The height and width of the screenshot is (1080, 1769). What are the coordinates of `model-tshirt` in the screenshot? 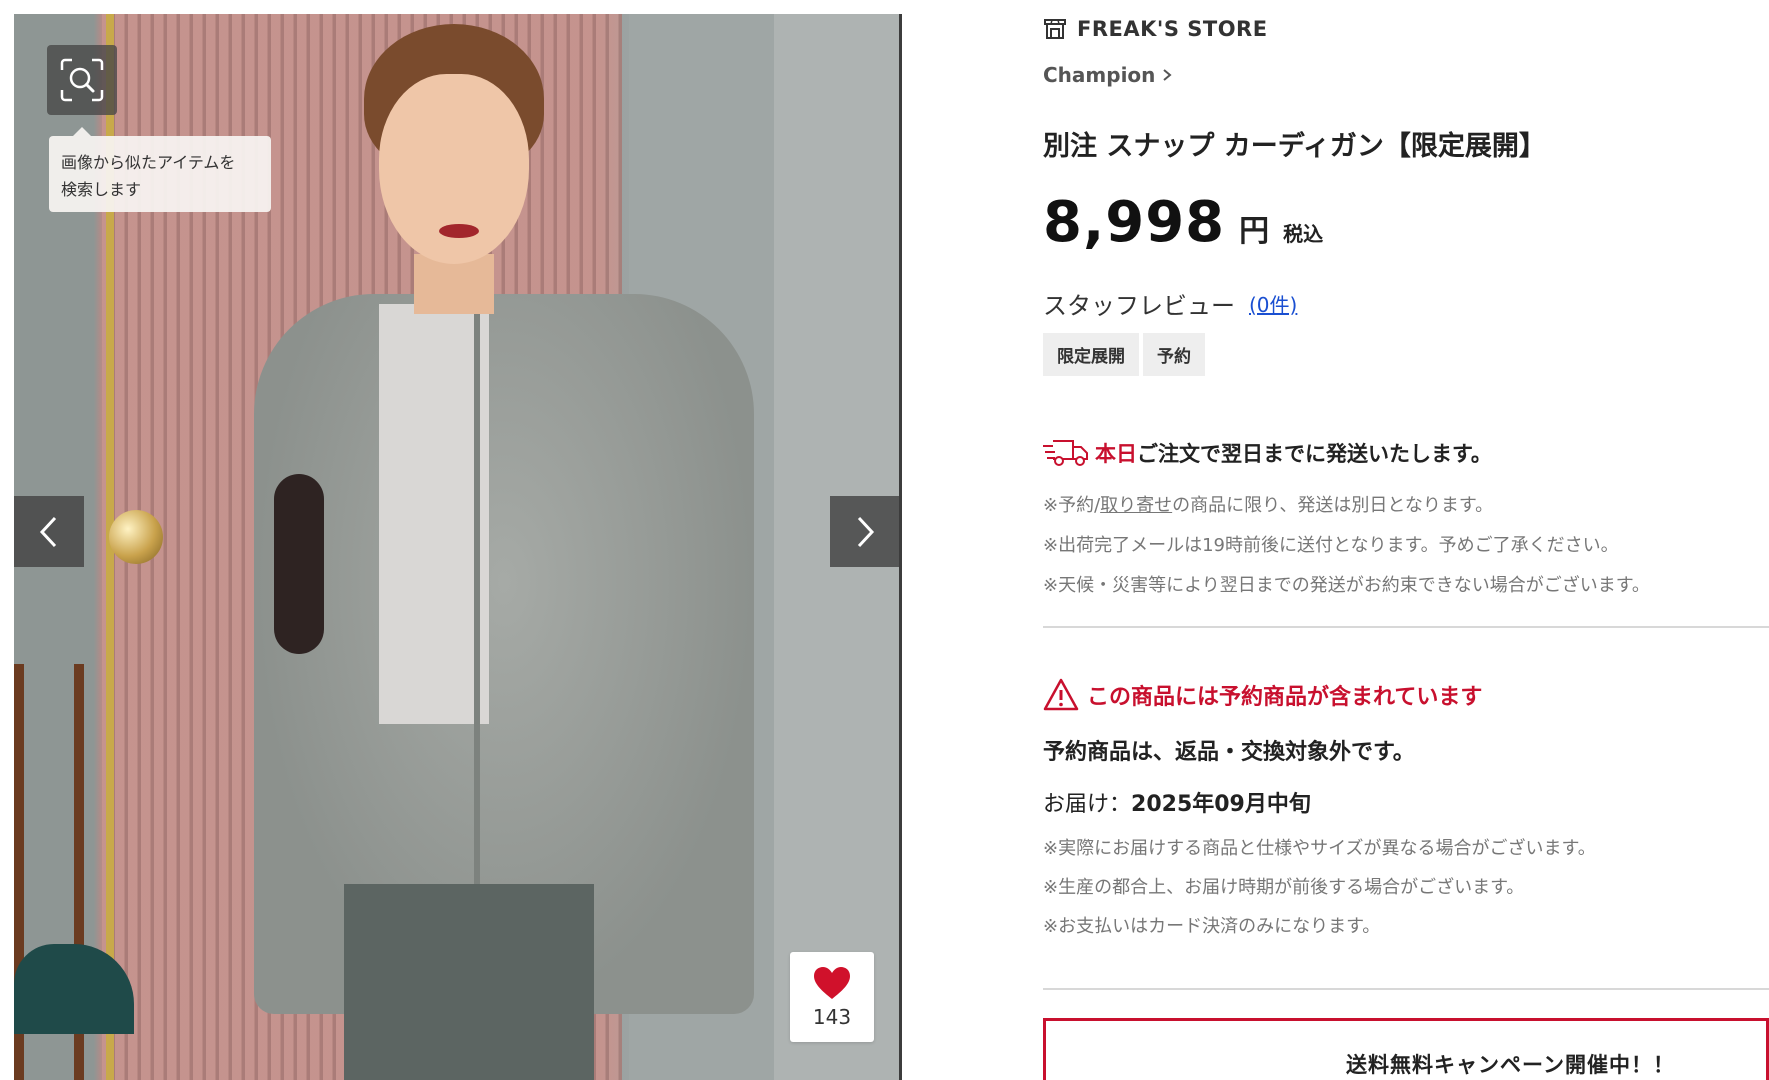 It's located at (434, 514).